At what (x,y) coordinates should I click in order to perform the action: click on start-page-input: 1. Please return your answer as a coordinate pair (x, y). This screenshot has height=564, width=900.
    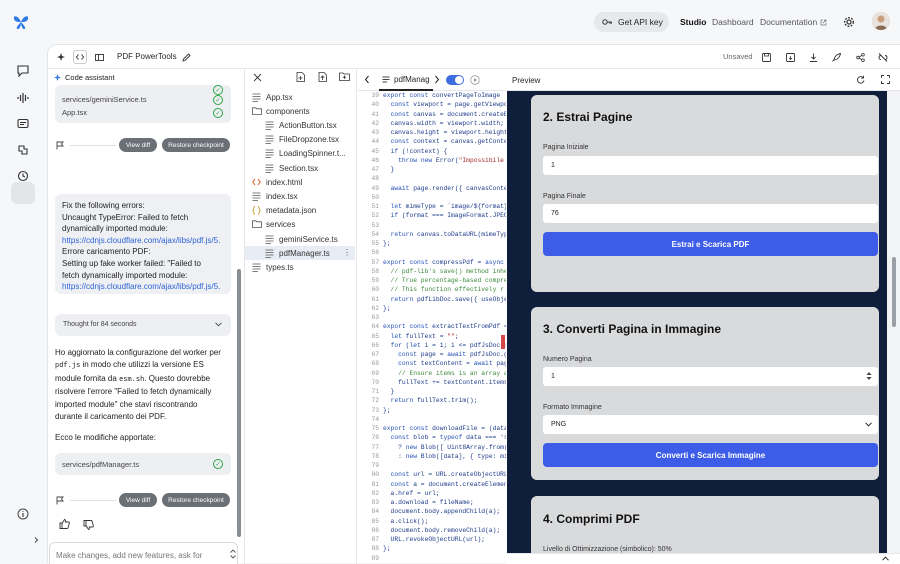
    Looking at the image, I should click on (710, 165).